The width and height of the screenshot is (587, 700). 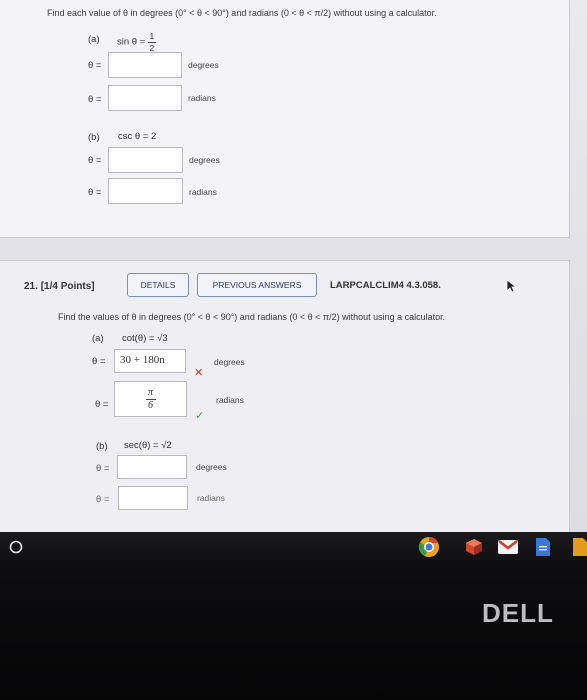 What do you see at coordinates (579, 547) in the screenshot?
I see `slides-icon` at bounding box center [579, 547].